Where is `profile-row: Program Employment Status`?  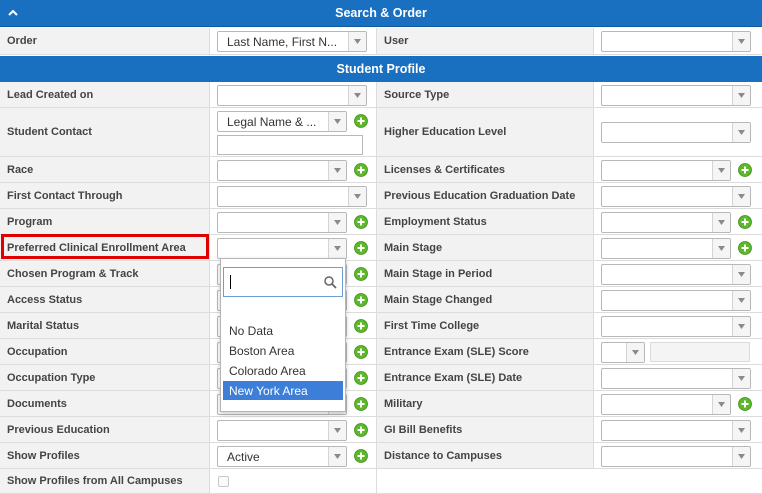 profile-row: Program Employment Status is located at coordinates (381, 222).